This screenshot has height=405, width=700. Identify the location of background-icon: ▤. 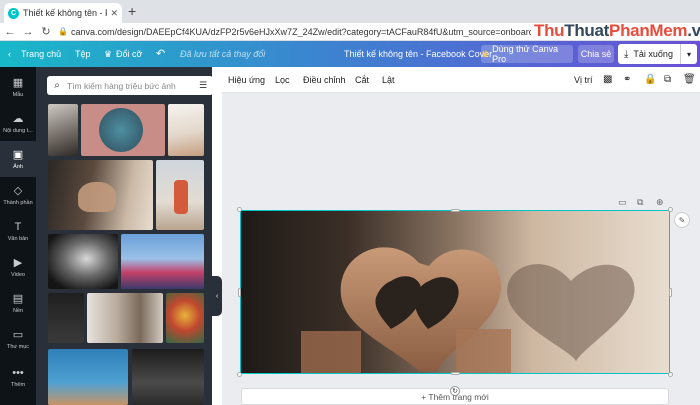
(18, 298).